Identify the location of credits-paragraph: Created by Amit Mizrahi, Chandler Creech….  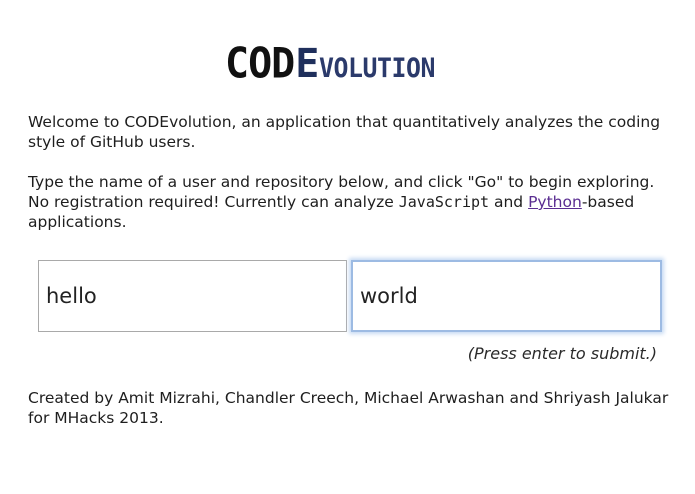
(348, 408).